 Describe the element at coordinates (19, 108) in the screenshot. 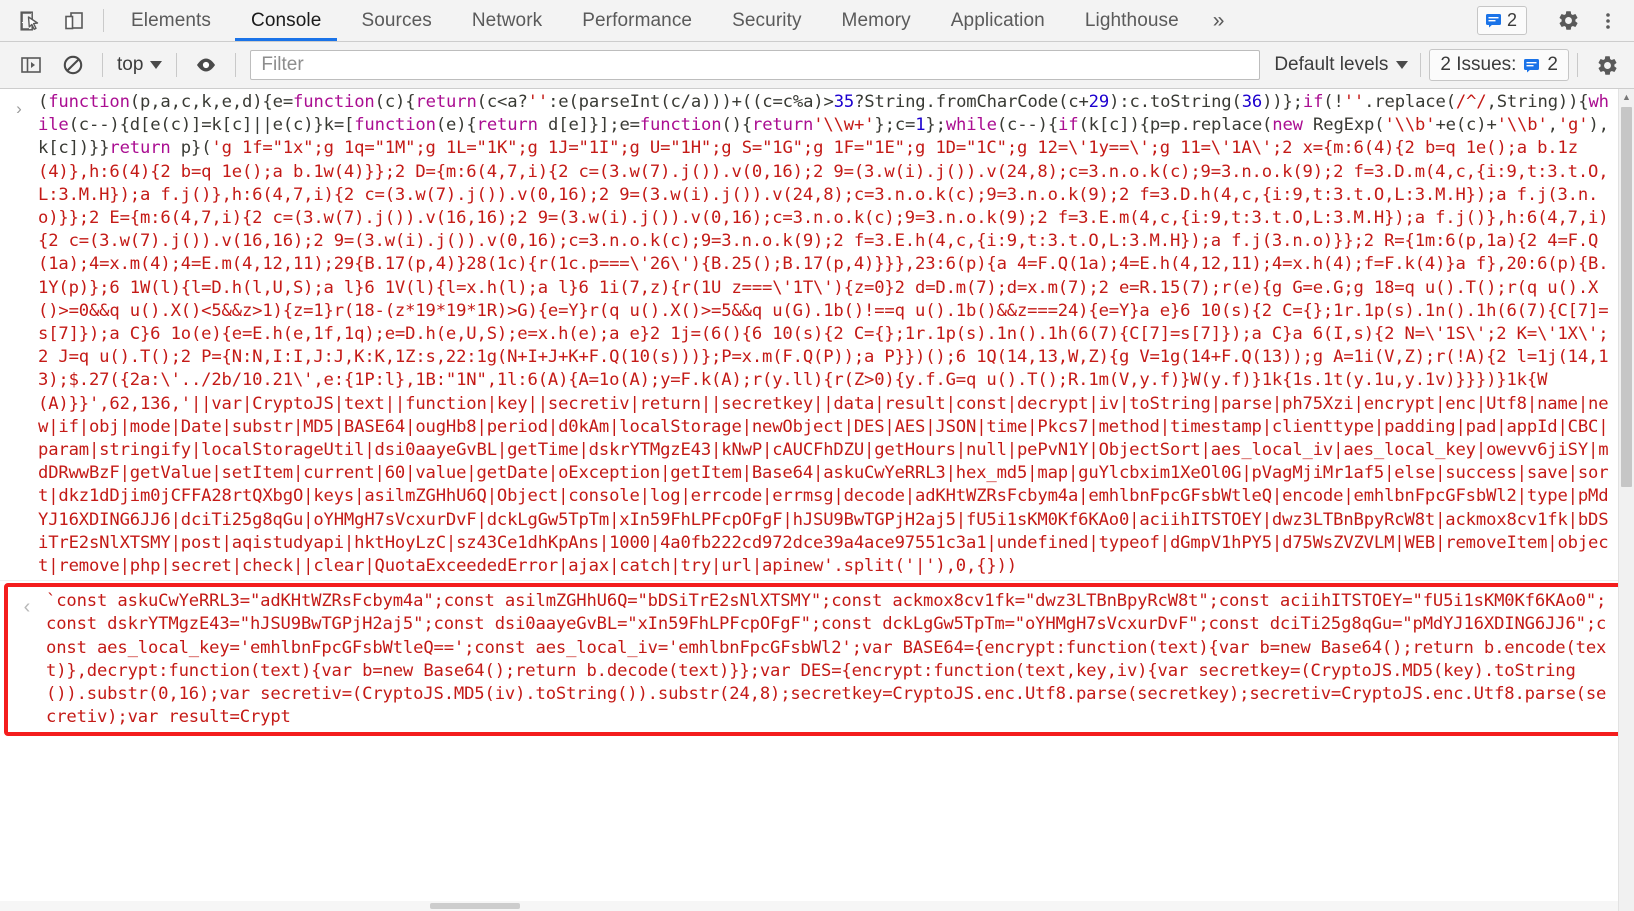

I see `chevron-right-icon: ›` at that location.